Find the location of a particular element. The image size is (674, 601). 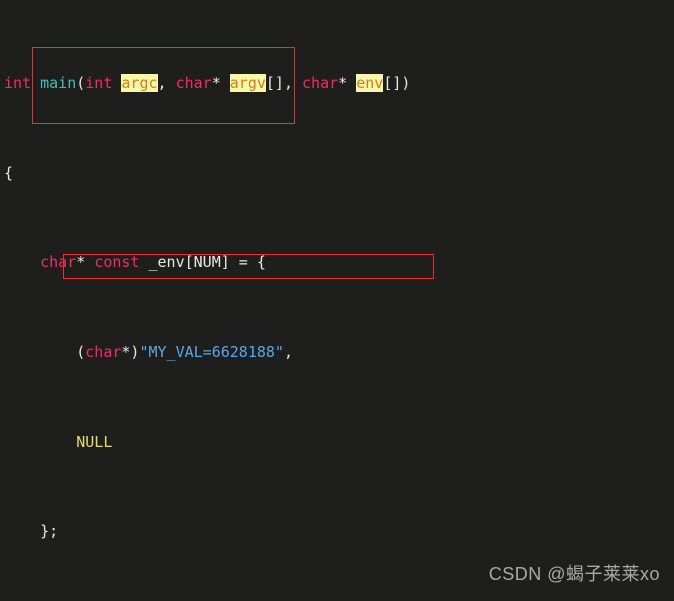

token-brace: { is located at coordinates (9, 172).